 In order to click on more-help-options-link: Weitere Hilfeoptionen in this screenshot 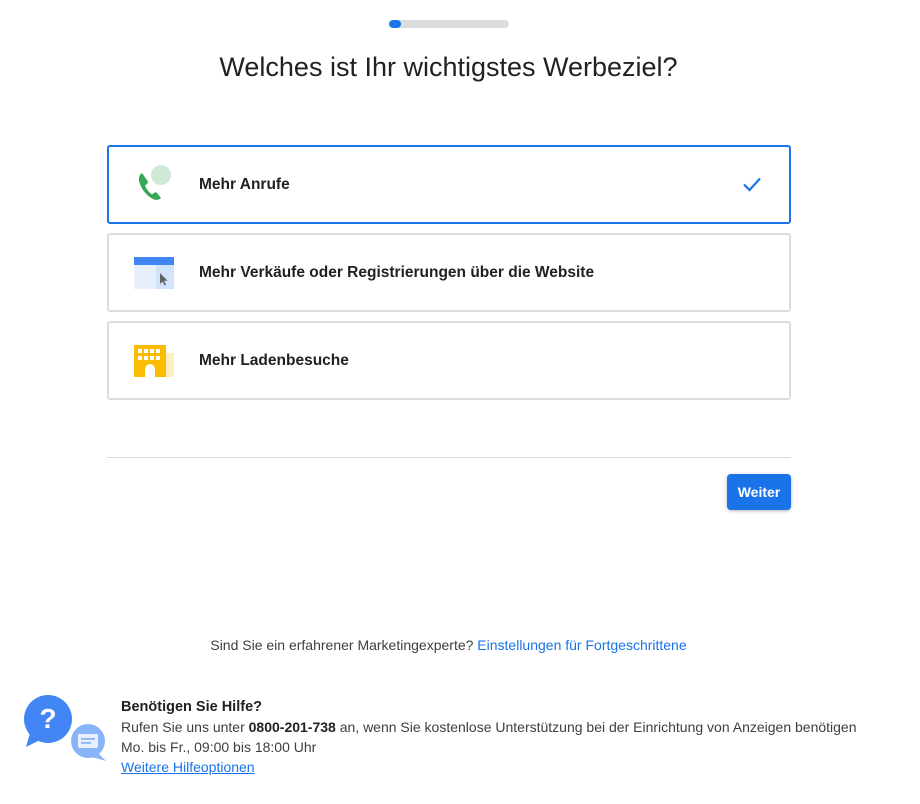, I will do `click(188, 767)`.